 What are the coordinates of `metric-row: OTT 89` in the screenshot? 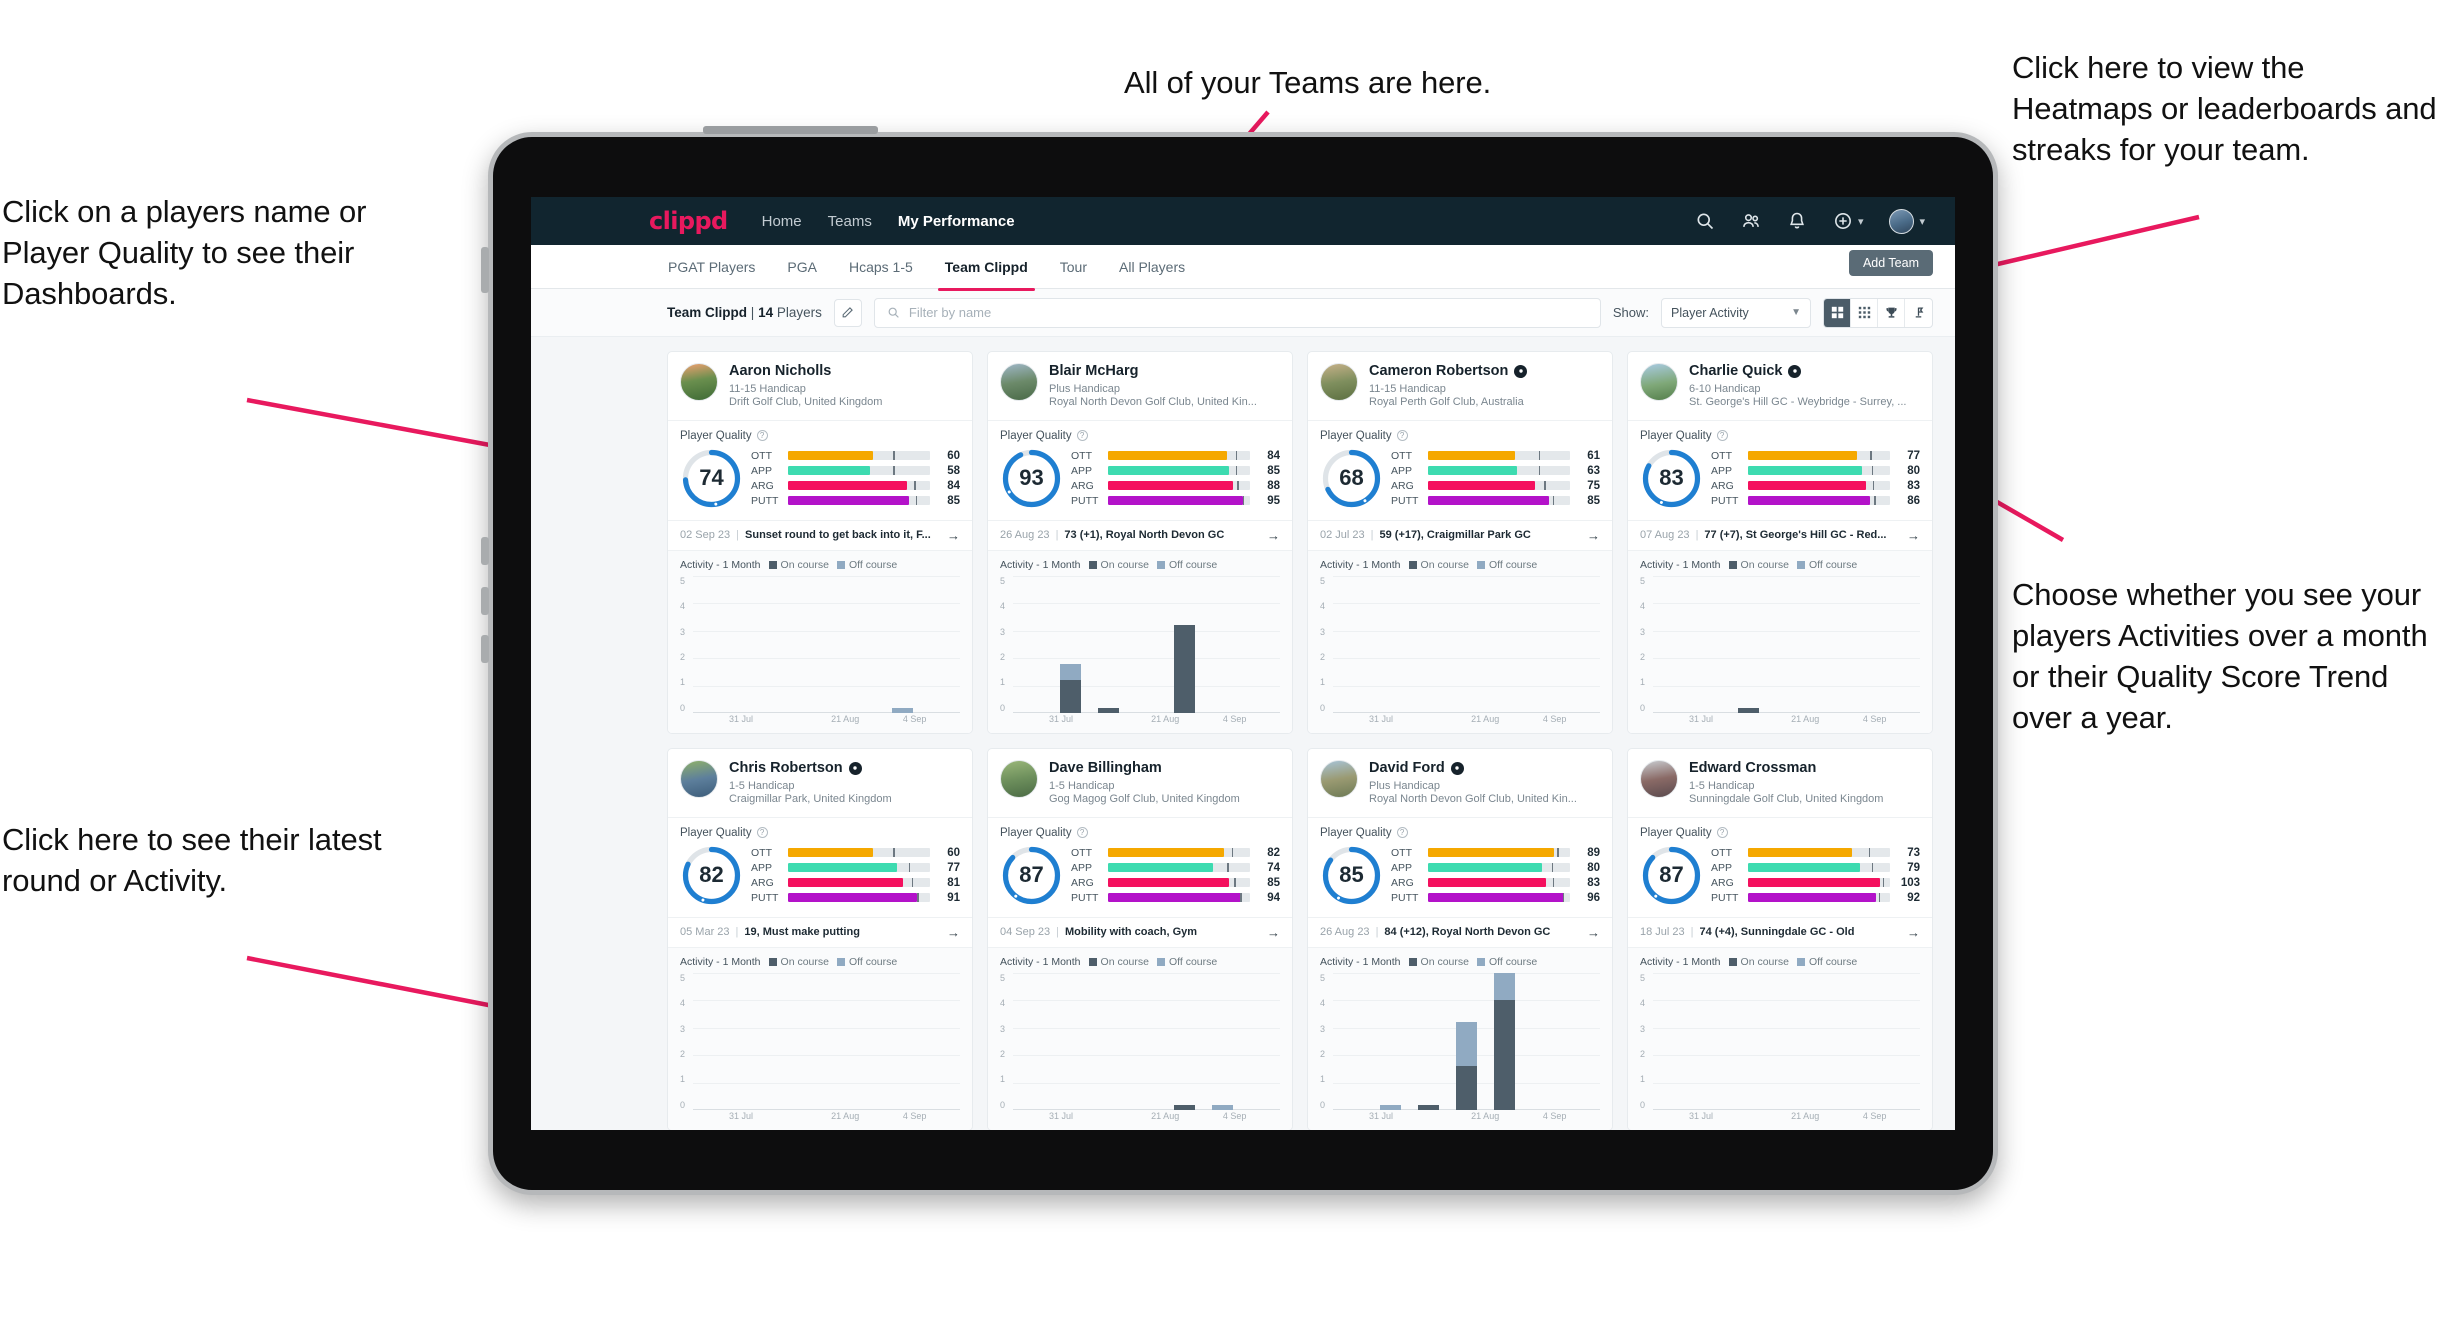 It's located at (1495, 853).